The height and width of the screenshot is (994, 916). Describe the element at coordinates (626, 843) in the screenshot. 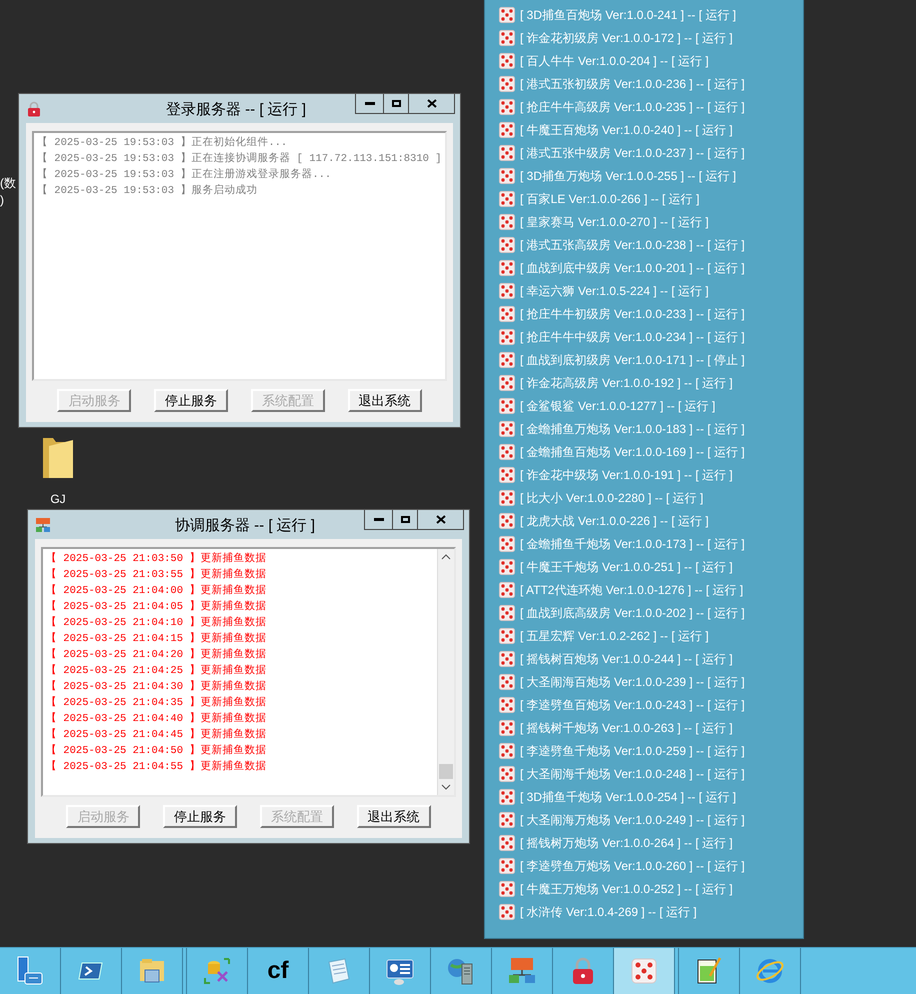

I see `service-status: [ 摇钱树万炮场 Ver:1.0.0-264 ] -- [ 运行 ]` at that location.